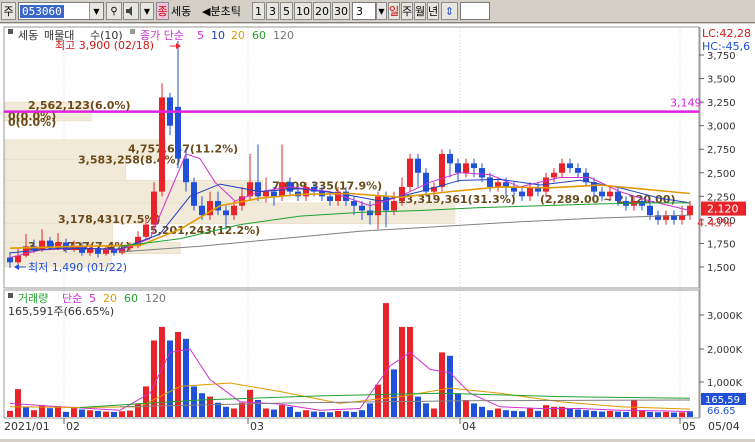  I want to click on period-20: 20, so click(322, 11).